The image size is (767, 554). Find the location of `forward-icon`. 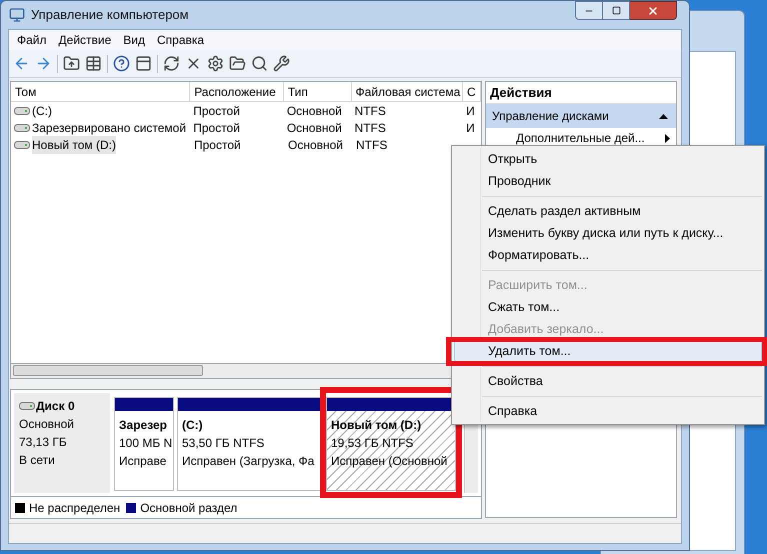

forward-icon is located at coordinates (43, 63).